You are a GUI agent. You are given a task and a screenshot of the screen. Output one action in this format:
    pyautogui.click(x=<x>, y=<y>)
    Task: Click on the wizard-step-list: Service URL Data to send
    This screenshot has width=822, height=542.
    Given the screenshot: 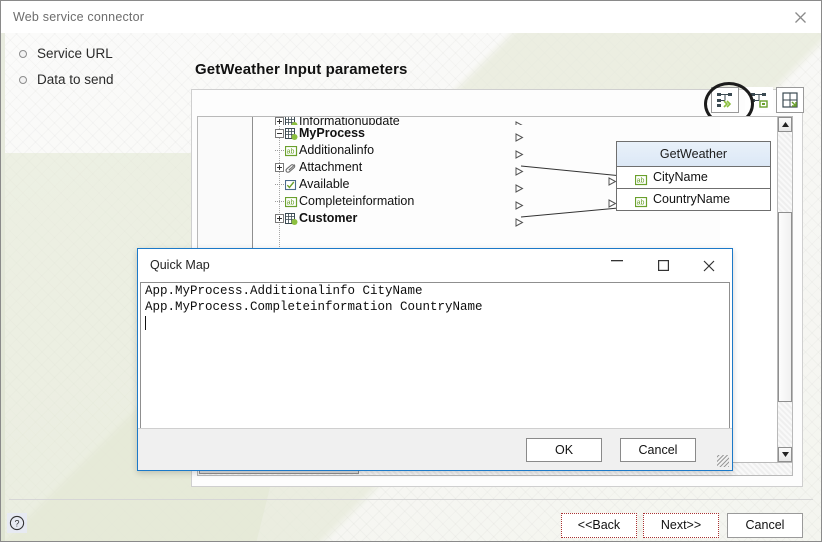 What is the action you would take?
    pyautogui.click(x=94, y=67)
    